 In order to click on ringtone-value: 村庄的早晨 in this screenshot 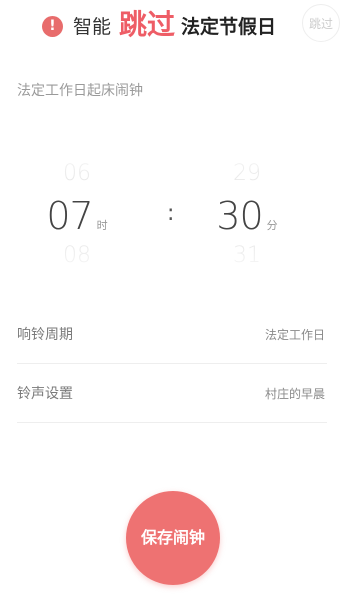, I will do `click(294, 394)`.